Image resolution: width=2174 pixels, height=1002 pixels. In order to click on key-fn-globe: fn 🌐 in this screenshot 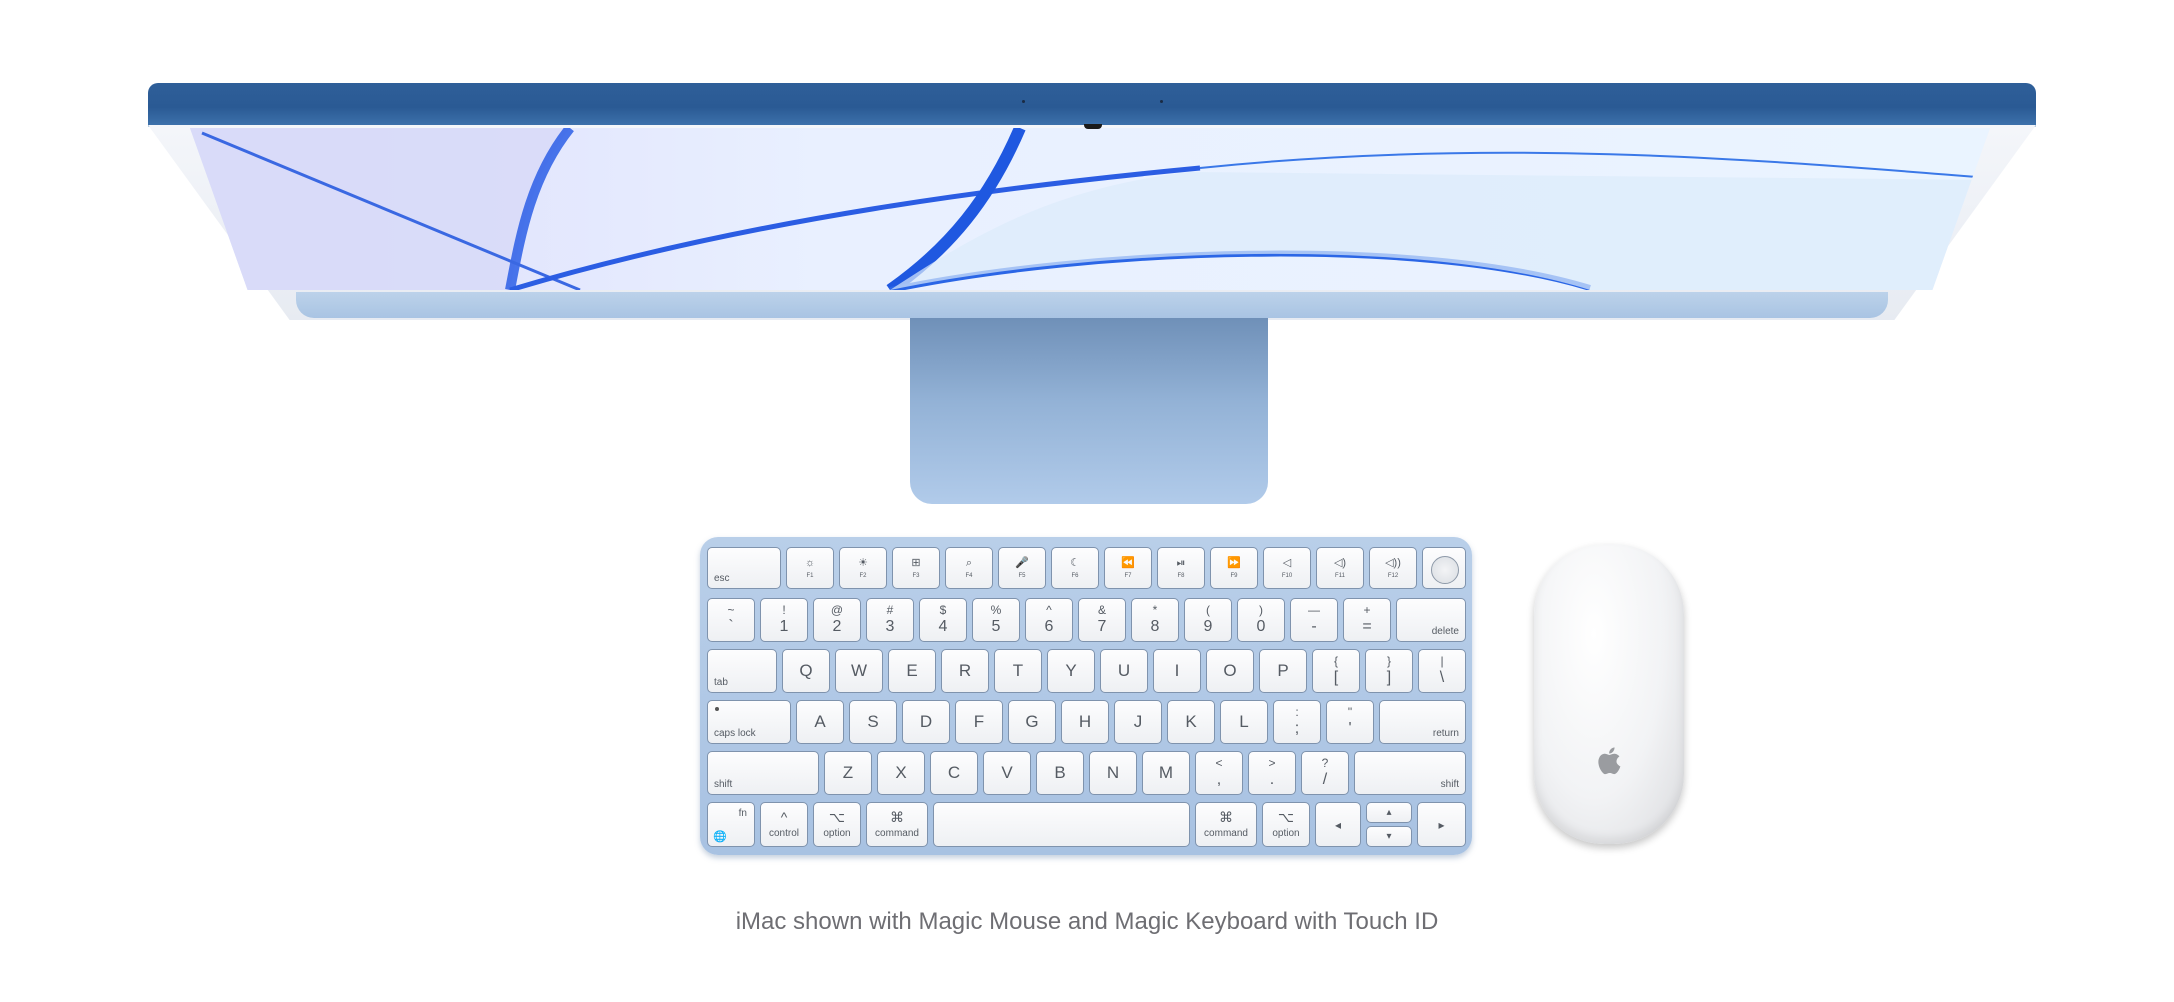, I will do `click(731, 824)`.